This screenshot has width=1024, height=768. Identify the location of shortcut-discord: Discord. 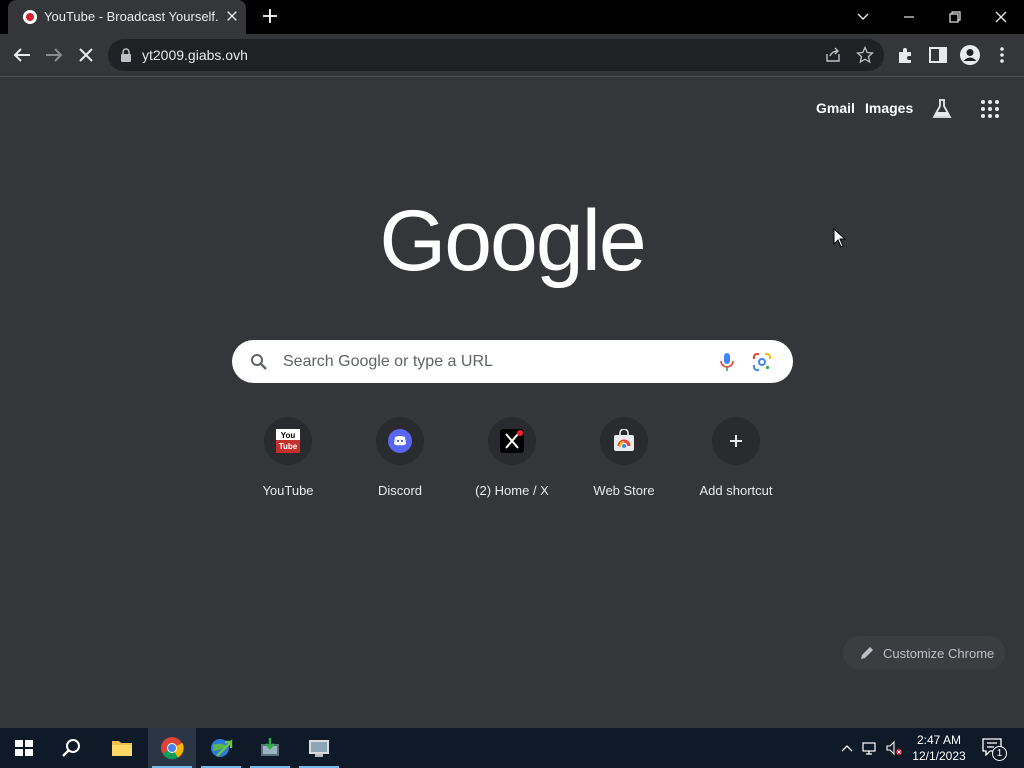
(400, 460).